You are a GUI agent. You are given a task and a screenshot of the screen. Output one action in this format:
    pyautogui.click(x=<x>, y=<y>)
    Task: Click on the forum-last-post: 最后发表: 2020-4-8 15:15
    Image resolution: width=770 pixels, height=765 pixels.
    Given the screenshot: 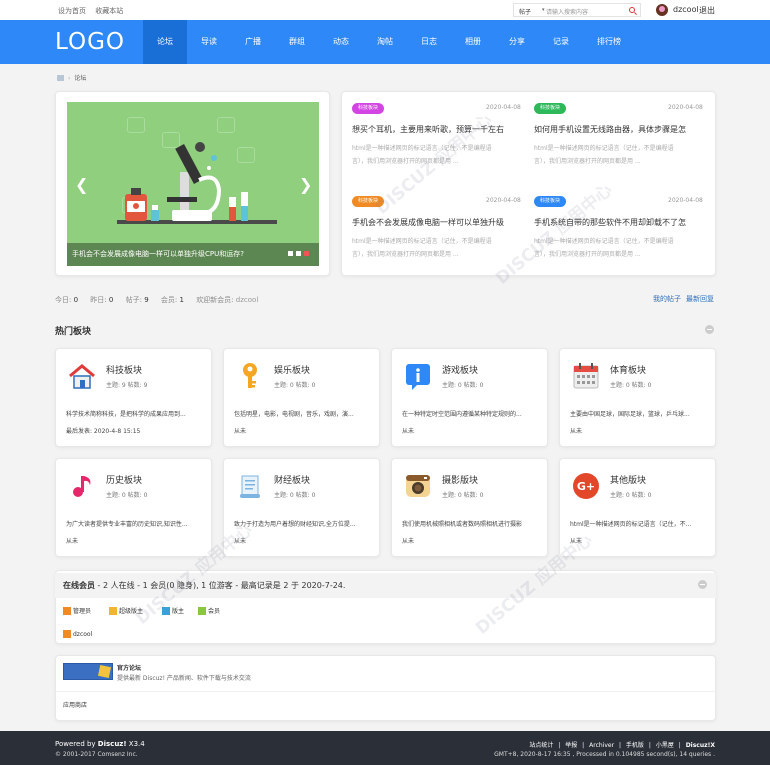 What is the action you would take?
    pyautogui.click(x=103, y=430)
    